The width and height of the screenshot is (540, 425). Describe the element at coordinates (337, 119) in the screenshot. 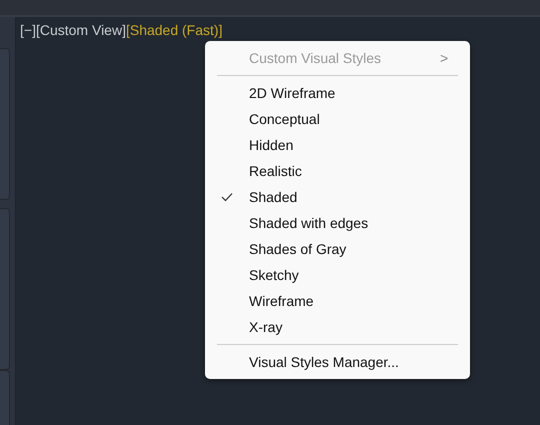

I see `menu-item: Conceptual` at that location.